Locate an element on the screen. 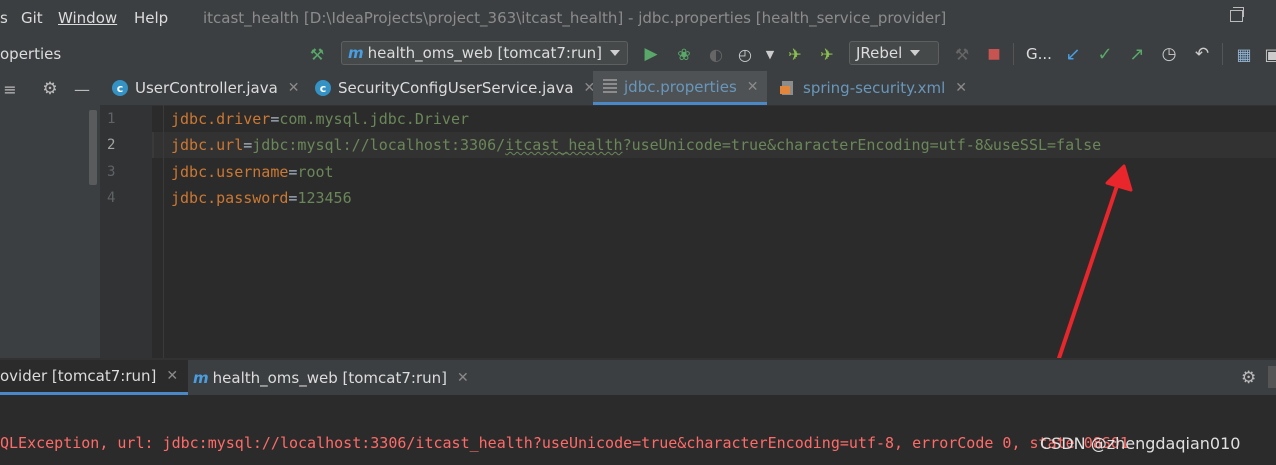 This screenshot has height=465, width=1276. jrebel-label: JRebel is located at coordinates (879, 53).